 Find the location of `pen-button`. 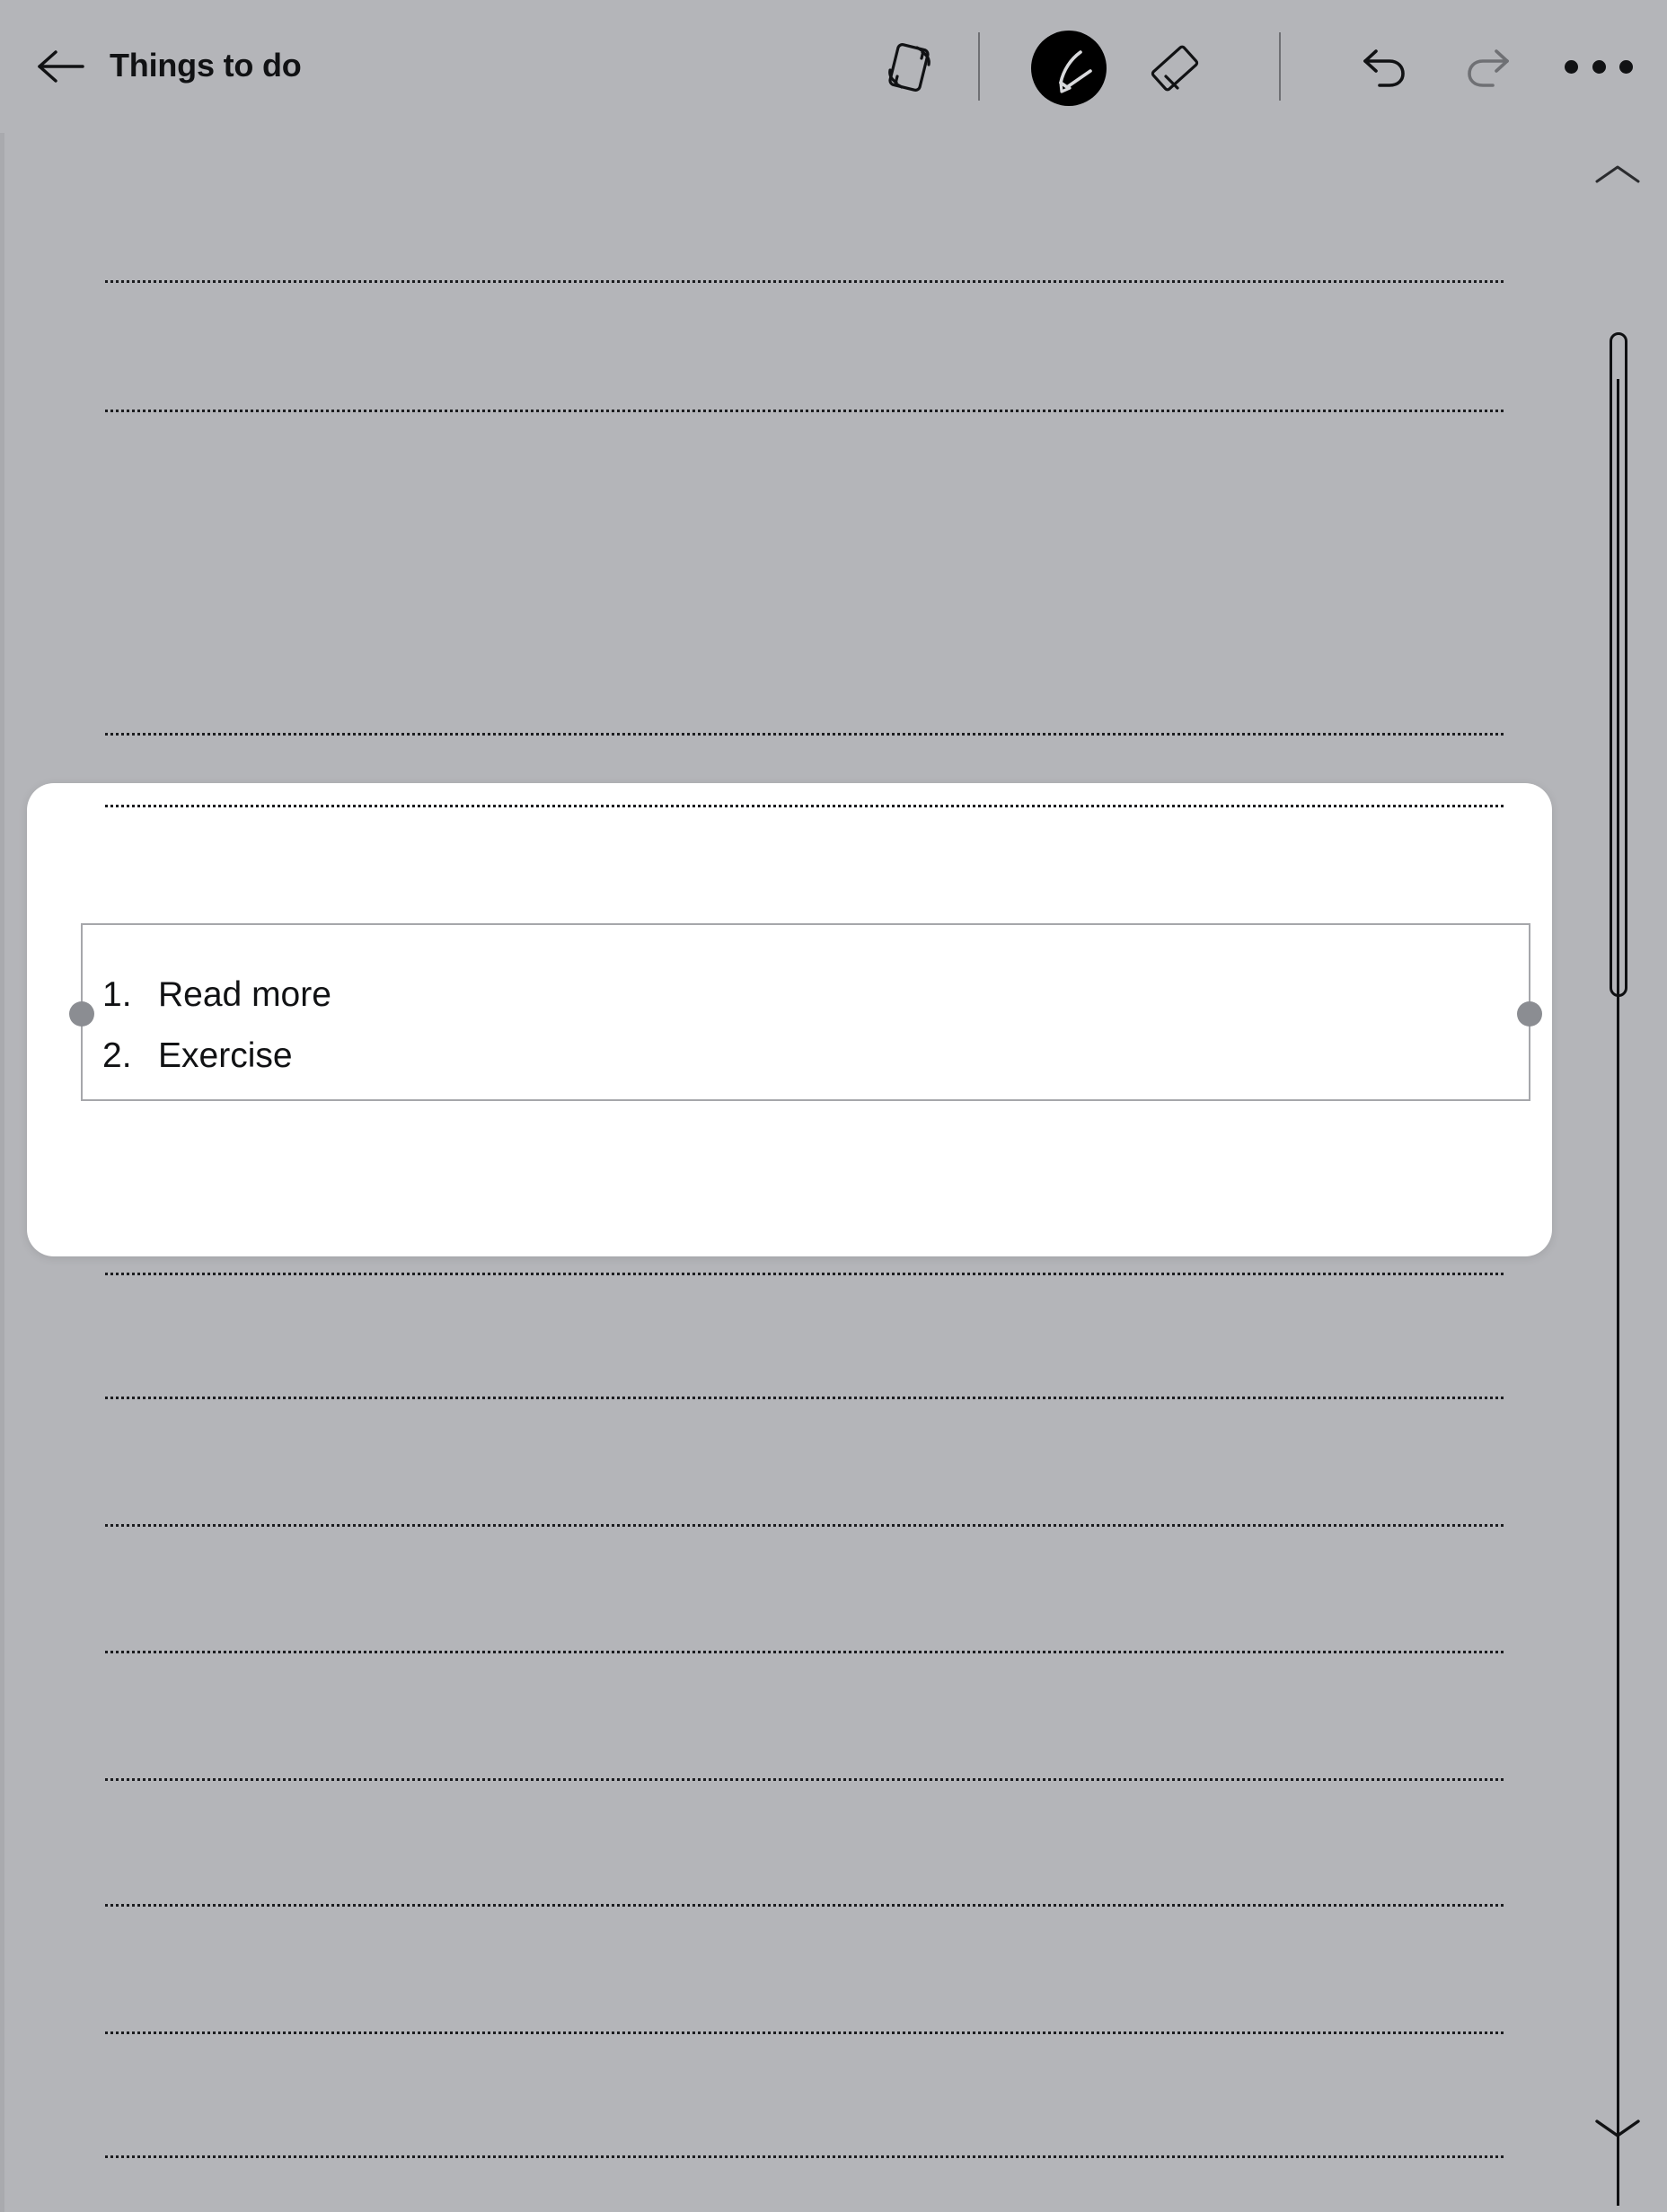

pen-button is located at coordinates (1069, 68).